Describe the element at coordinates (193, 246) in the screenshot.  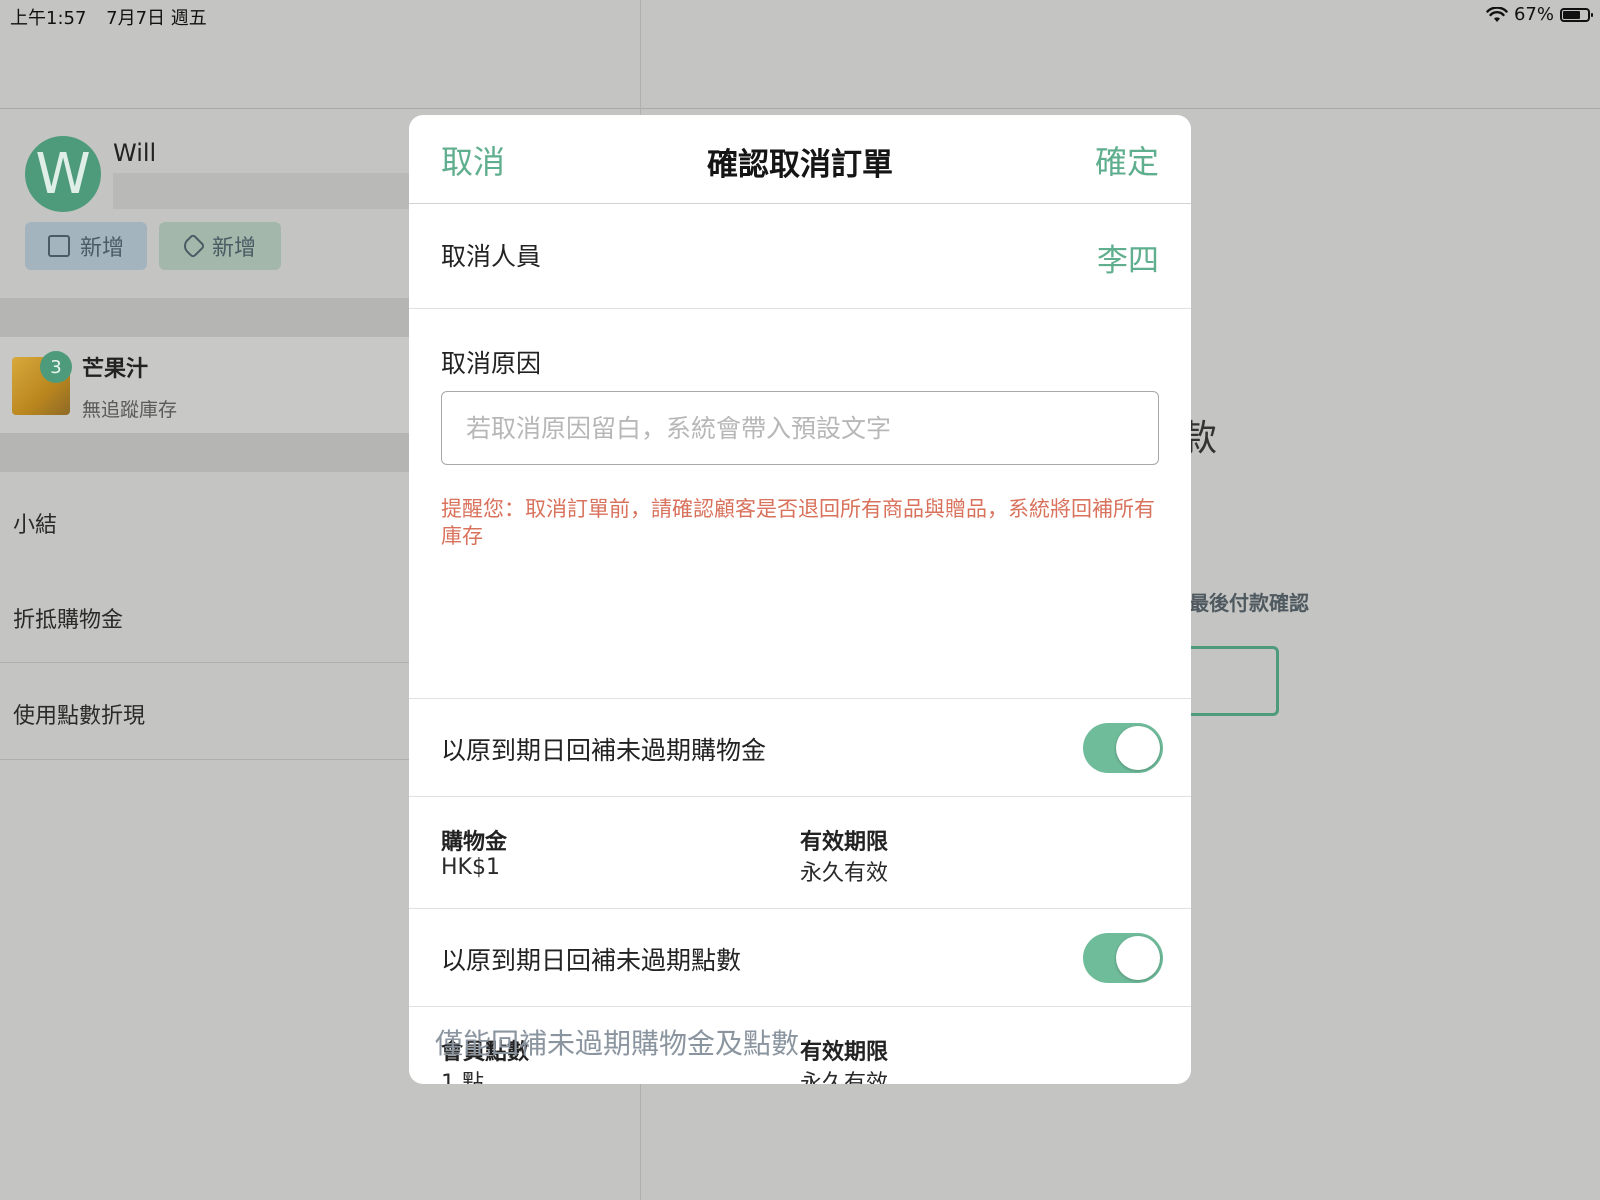
I see `tag-icon` at that location.